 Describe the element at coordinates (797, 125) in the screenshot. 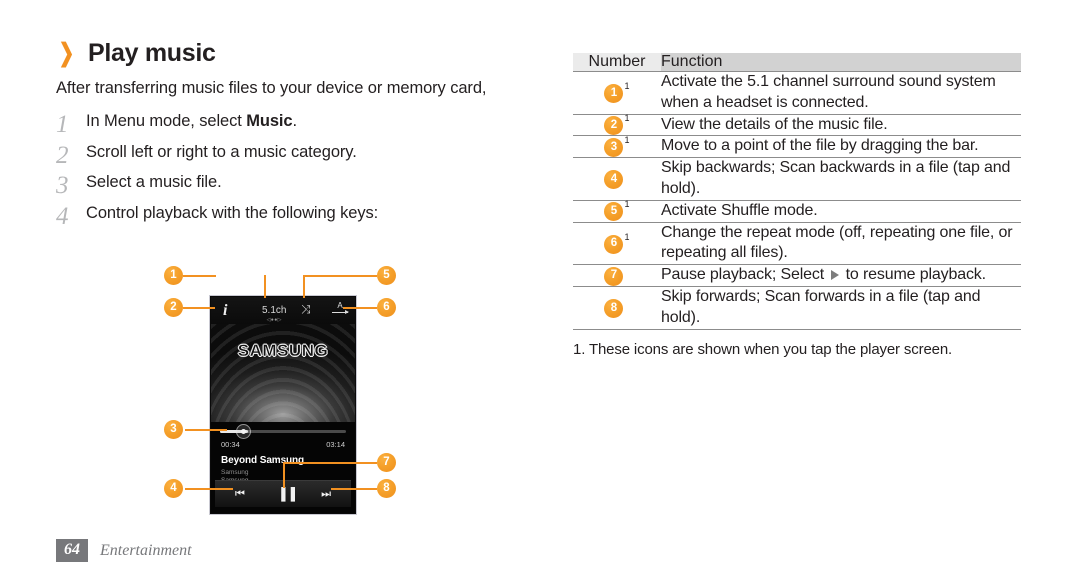

I see `table-row: 2 1 View the details of the music file.` at that location.